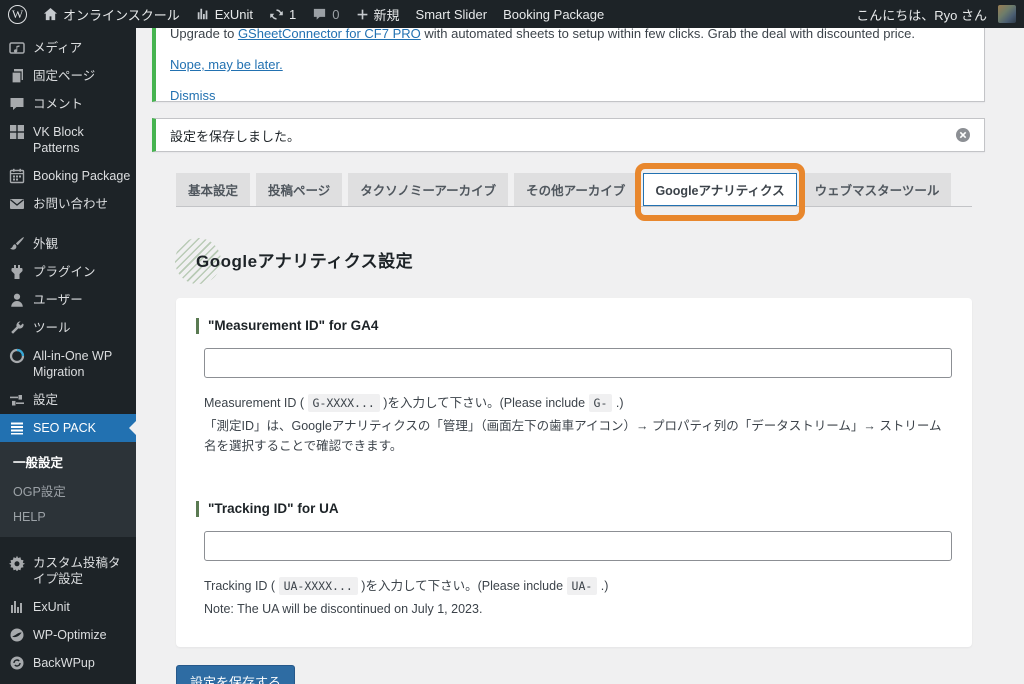  I want to click on pages-icon, so click(17, 76).